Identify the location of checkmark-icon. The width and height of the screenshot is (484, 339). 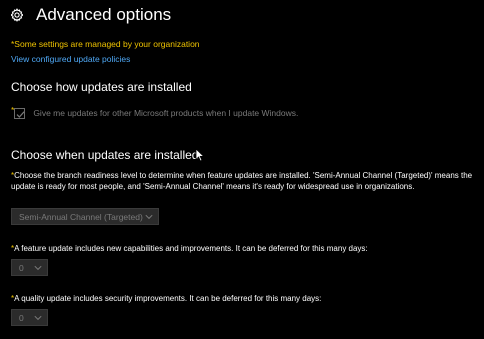
(20, 114).